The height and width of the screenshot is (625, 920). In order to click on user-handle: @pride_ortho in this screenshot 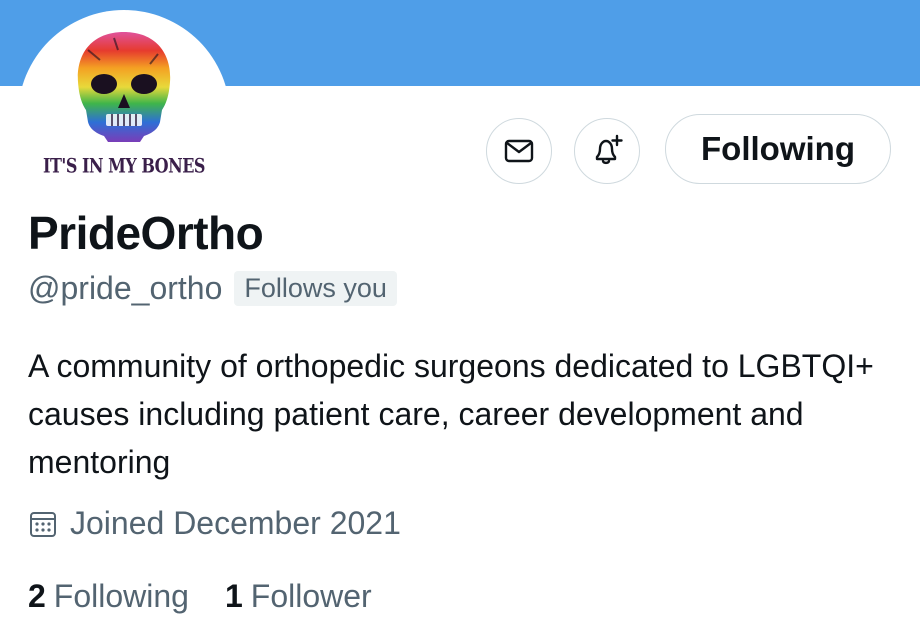, I will do `click(125, 288)`.